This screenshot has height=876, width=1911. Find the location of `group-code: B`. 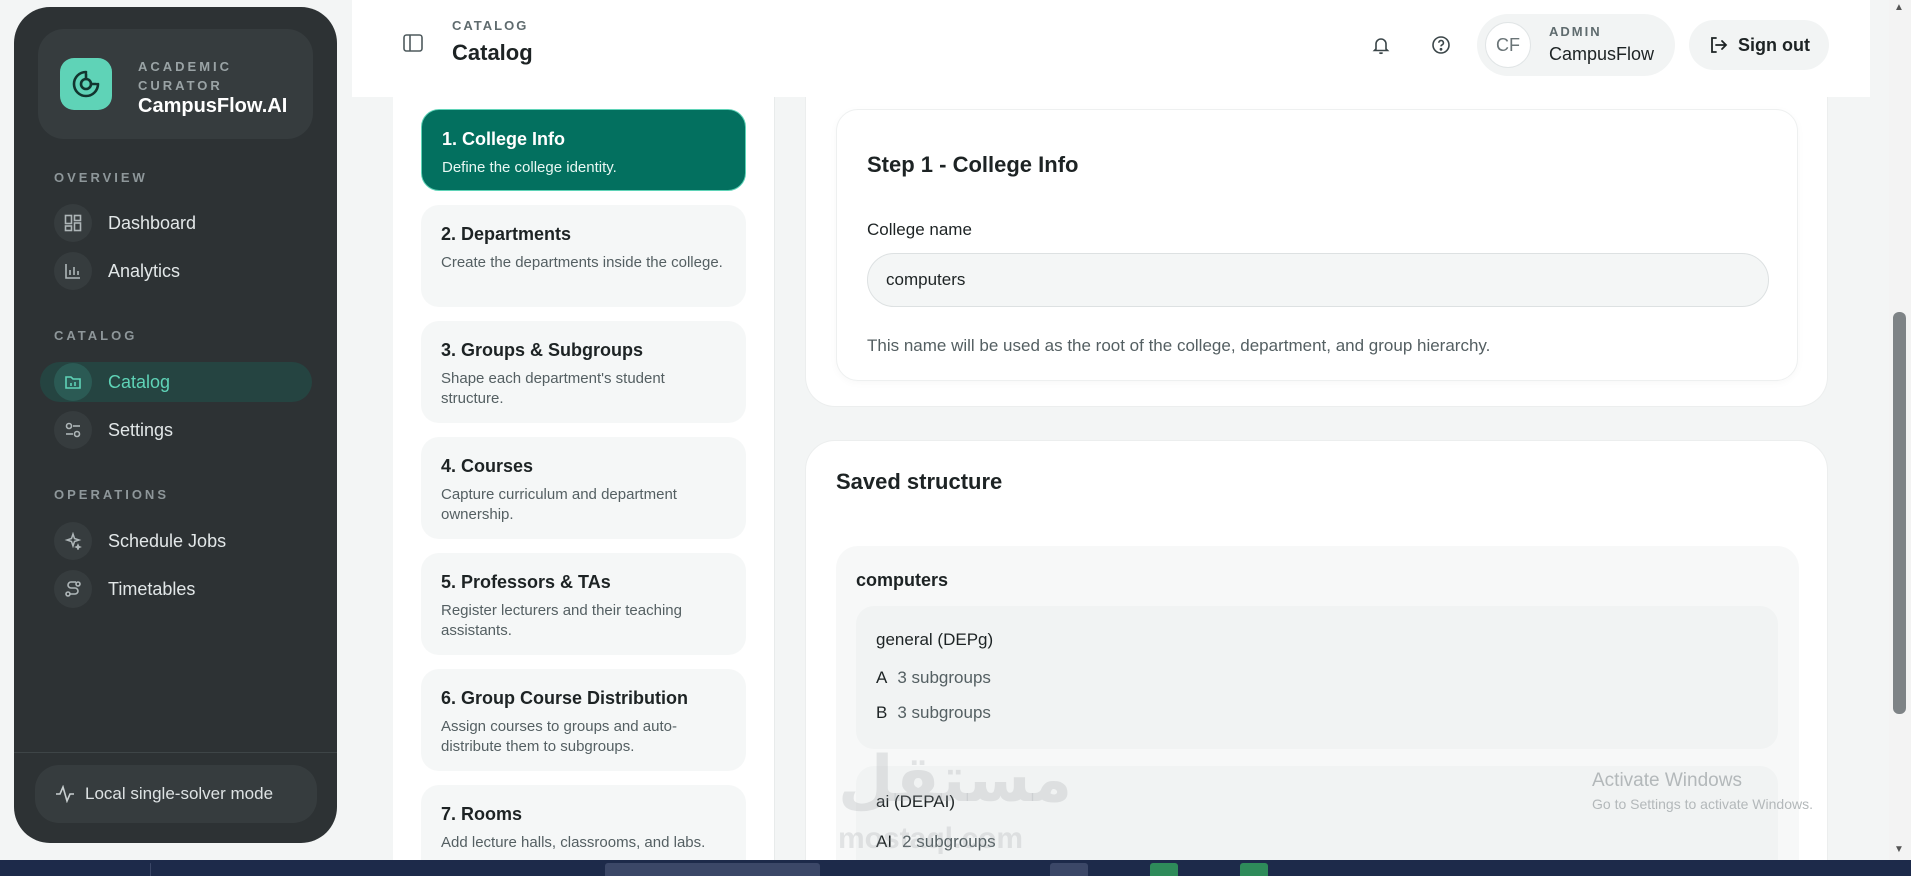

group-code: B is located at coordinates (882, 712).